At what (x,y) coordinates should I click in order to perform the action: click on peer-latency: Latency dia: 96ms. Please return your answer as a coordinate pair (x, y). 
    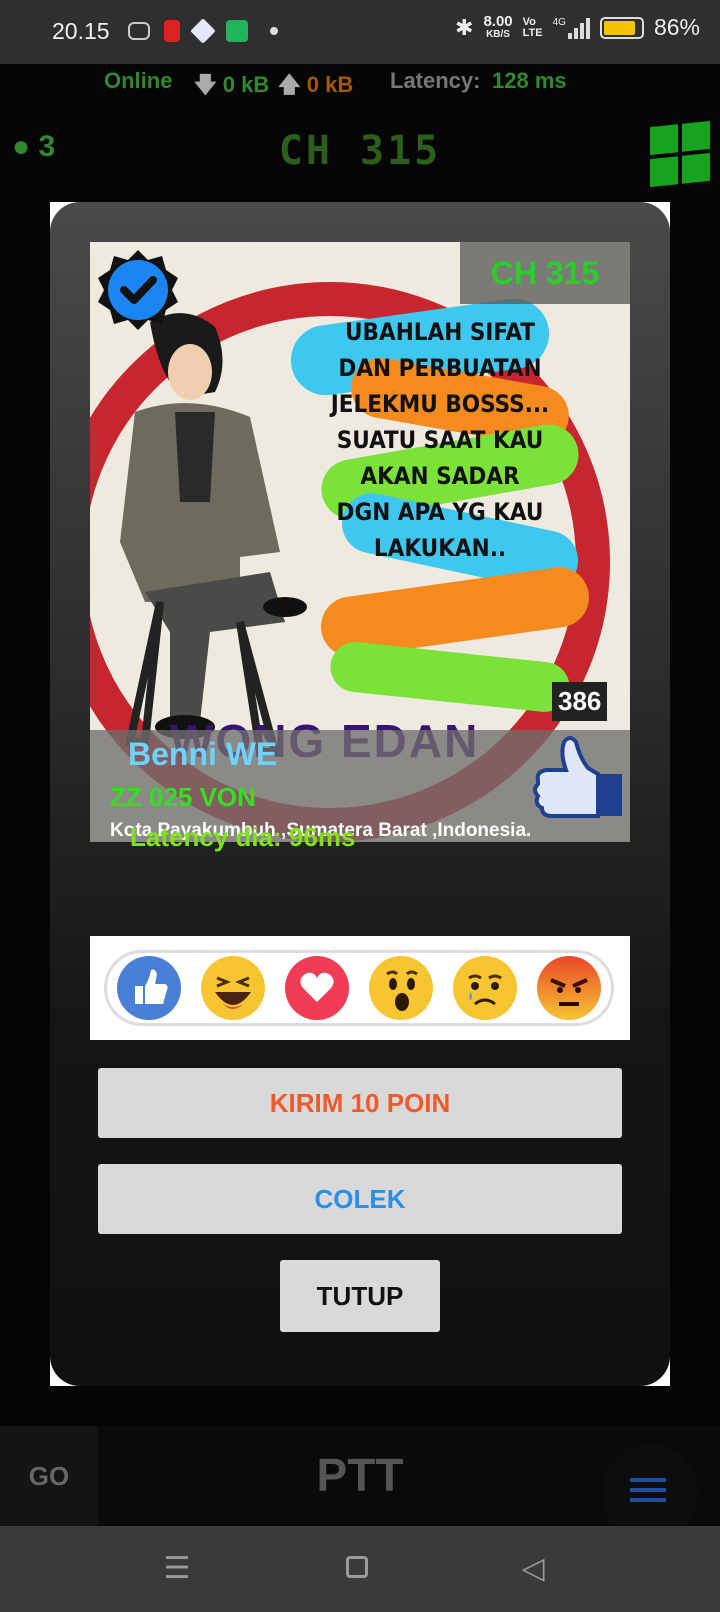
    Looking at the image, I should click on (243, 837).